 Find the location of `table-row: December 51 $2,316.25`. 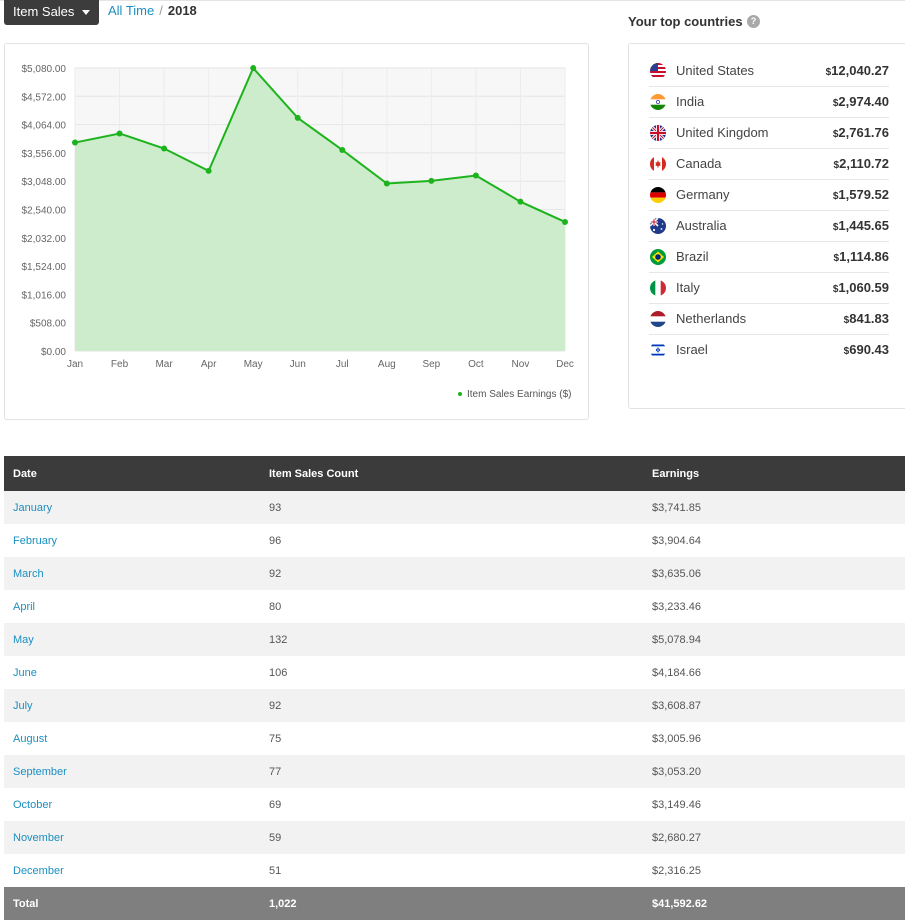

table-row: December 51 $2,316.25 is located at coordinates (454, 870).